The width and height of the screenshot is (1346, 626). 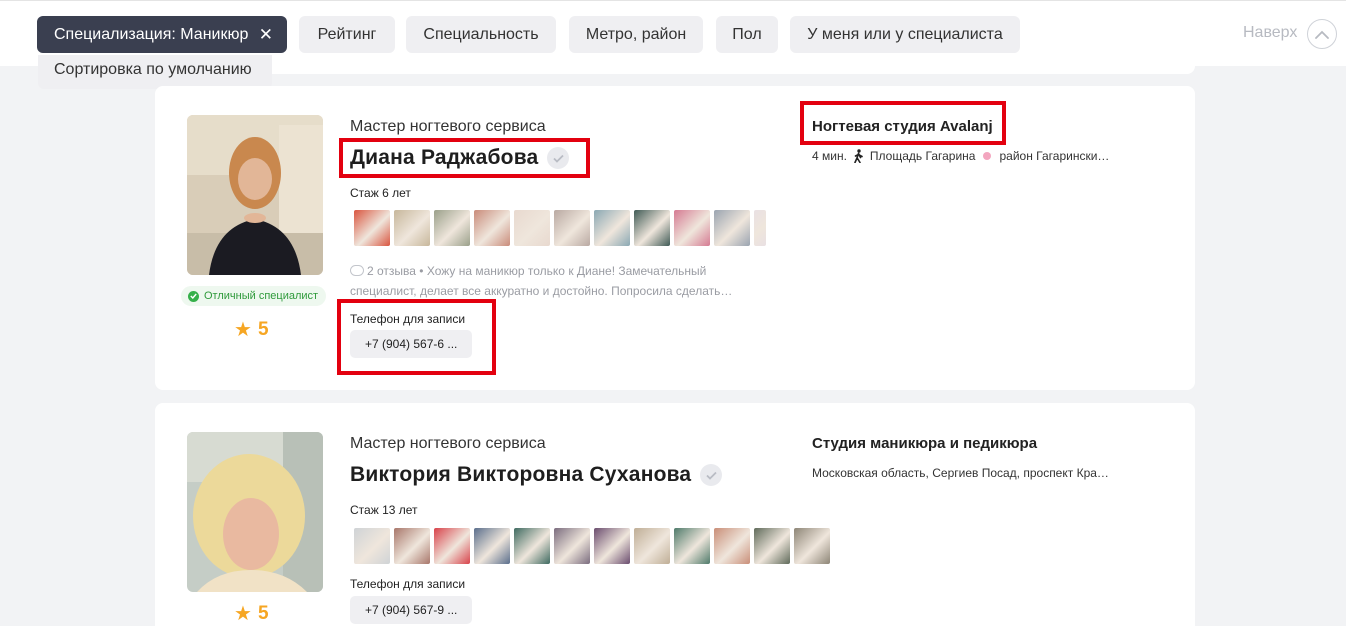 I want to click on check-icon, so click(x=193, y=296).